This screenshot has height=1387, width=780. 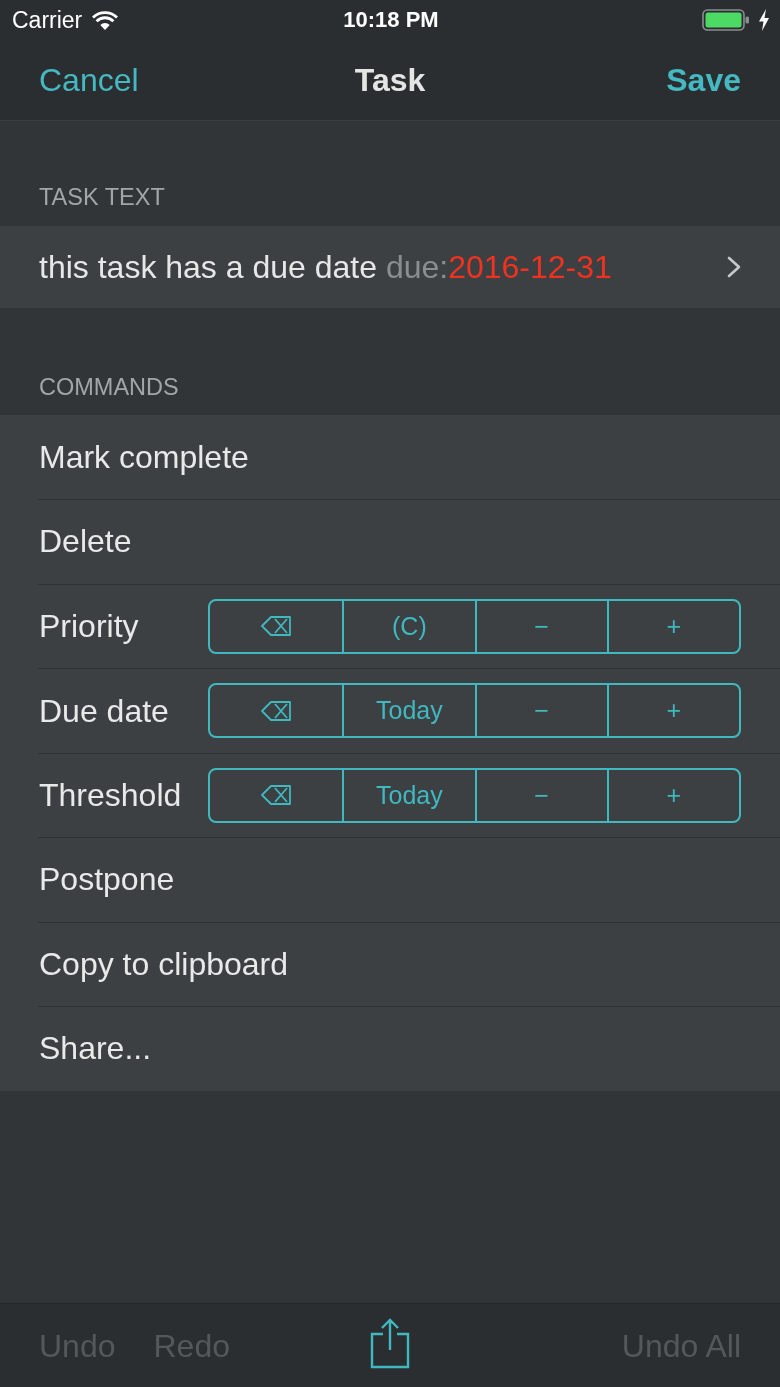 I want to click on navigation-title: Task, so click(x=390, y=80).